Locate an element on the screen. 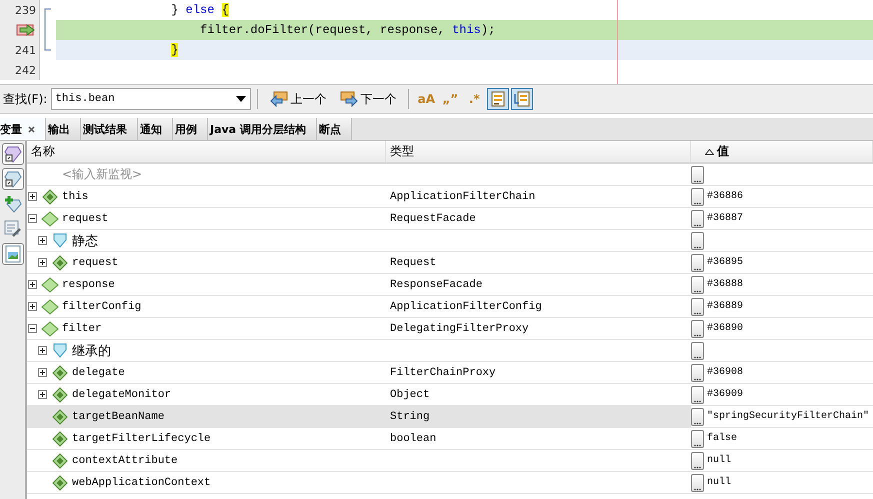 The height and width of the screenshot is (499, 873). panel-tab: 用例 is located at coordinates (190, 129).